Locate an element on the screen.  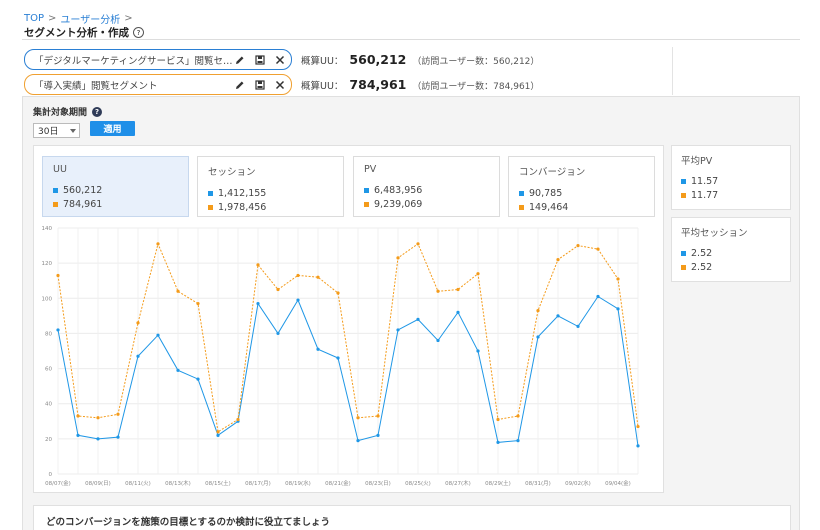
segment-box-2: 「導入実績」閲覧セグメント is located at coordinates (158, 84).